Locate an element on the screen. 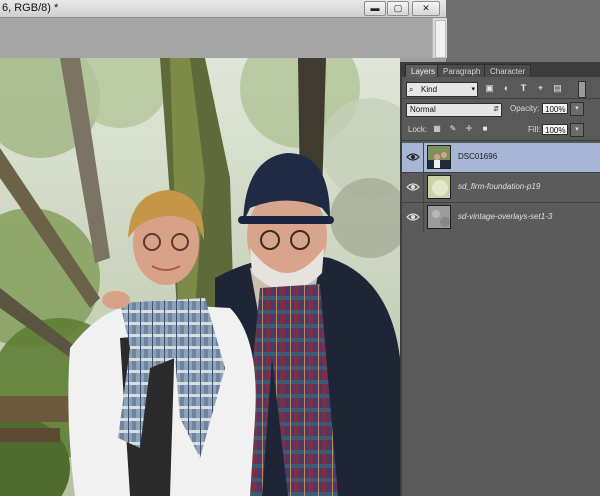 This screenshot has height=496, width=600. tab-paragraph: Paragraph is located at coordinates (462, 71).